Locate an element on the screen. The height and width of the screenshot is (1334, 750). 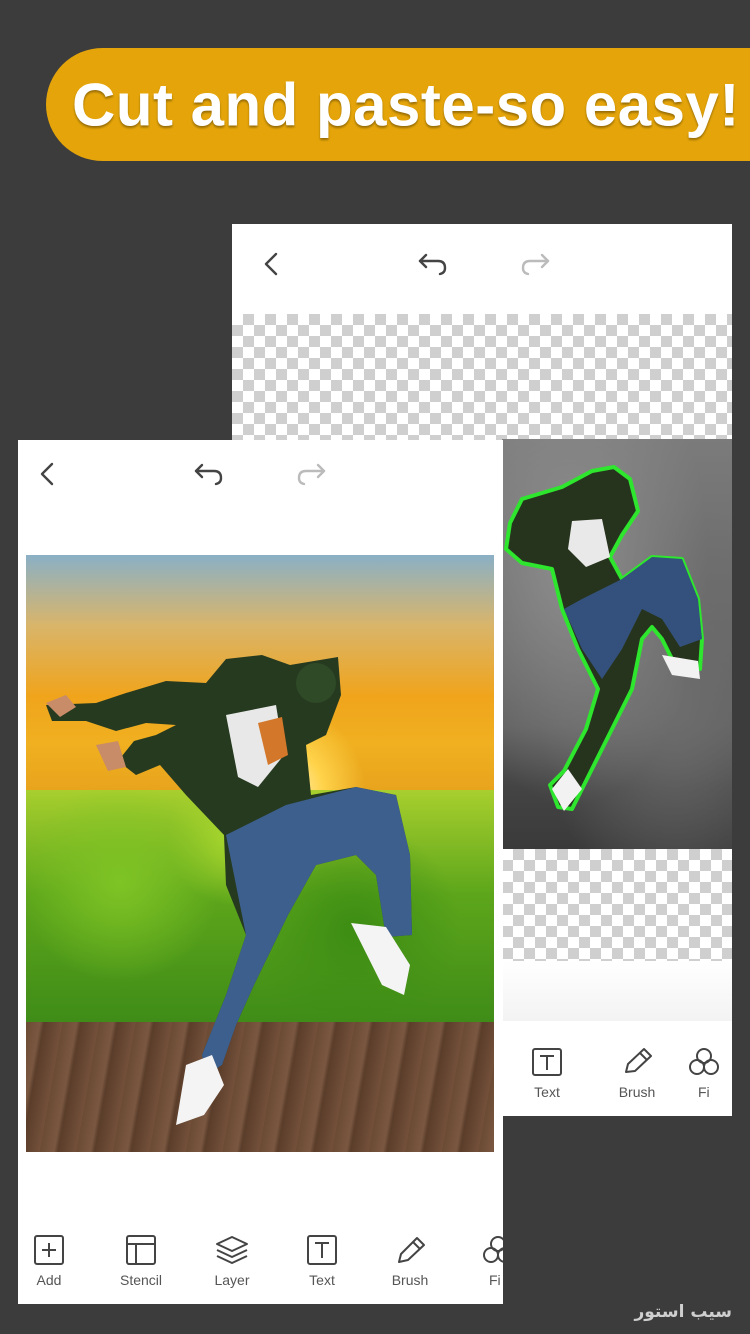
stencil-icon is located at coordinates (141, 1250).